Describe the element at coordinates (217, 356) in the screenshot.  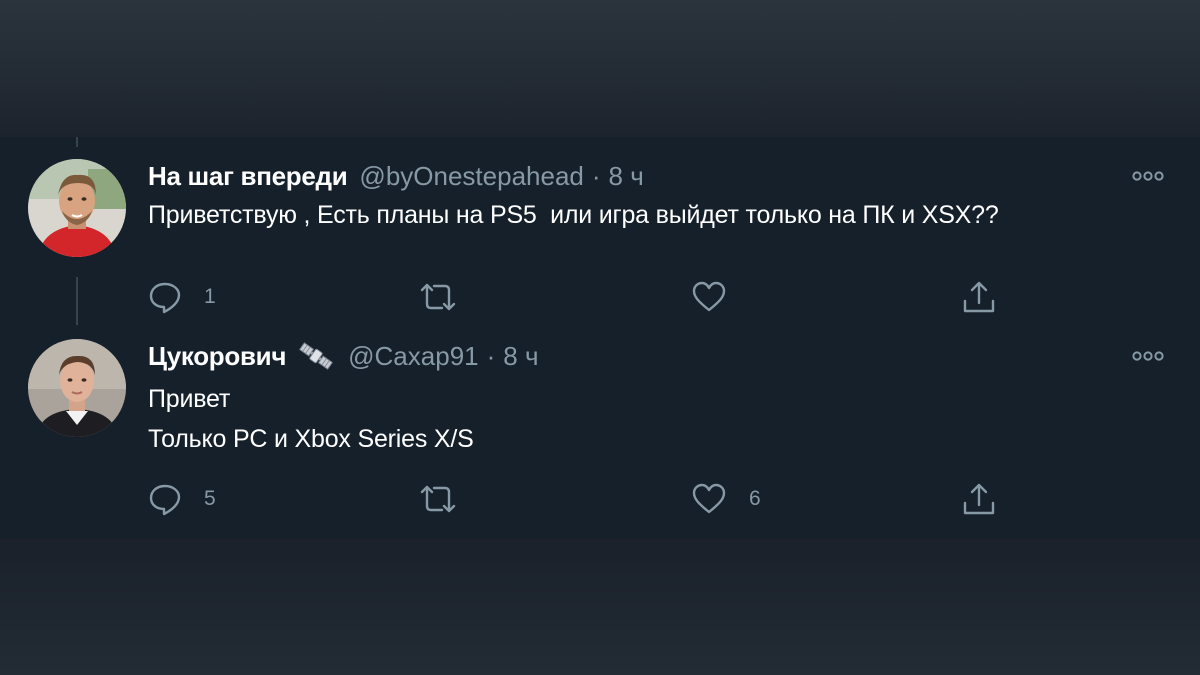
I see `author-name: Цукорович` at that location.